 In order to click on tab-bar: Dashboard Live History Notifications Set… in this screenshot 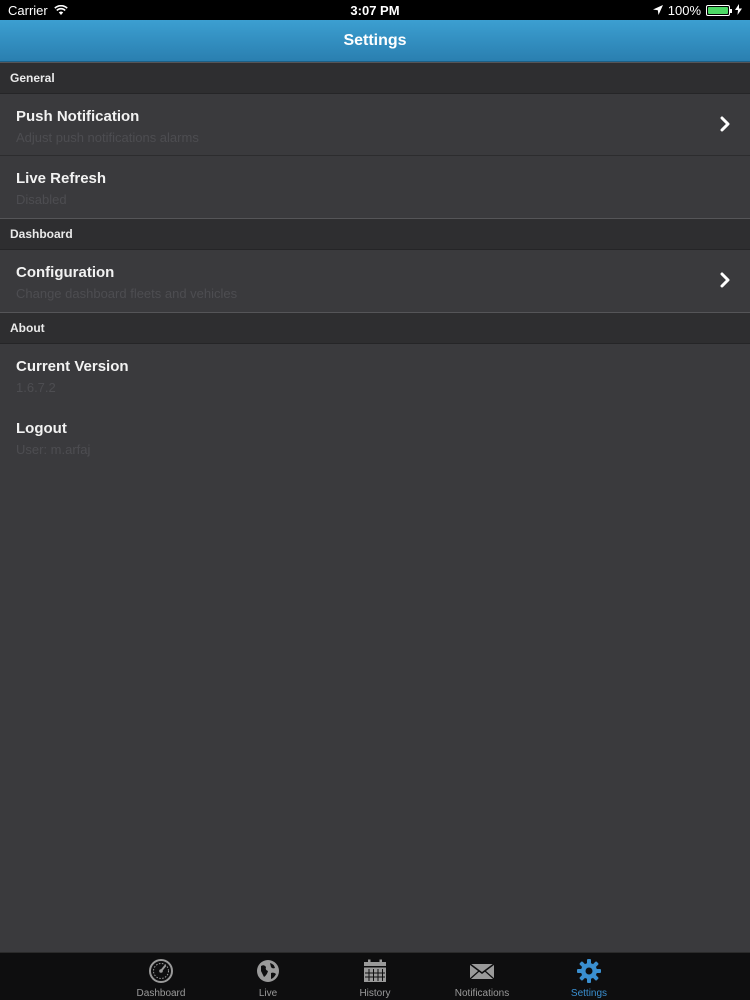, I will do `click(375, 976)`.